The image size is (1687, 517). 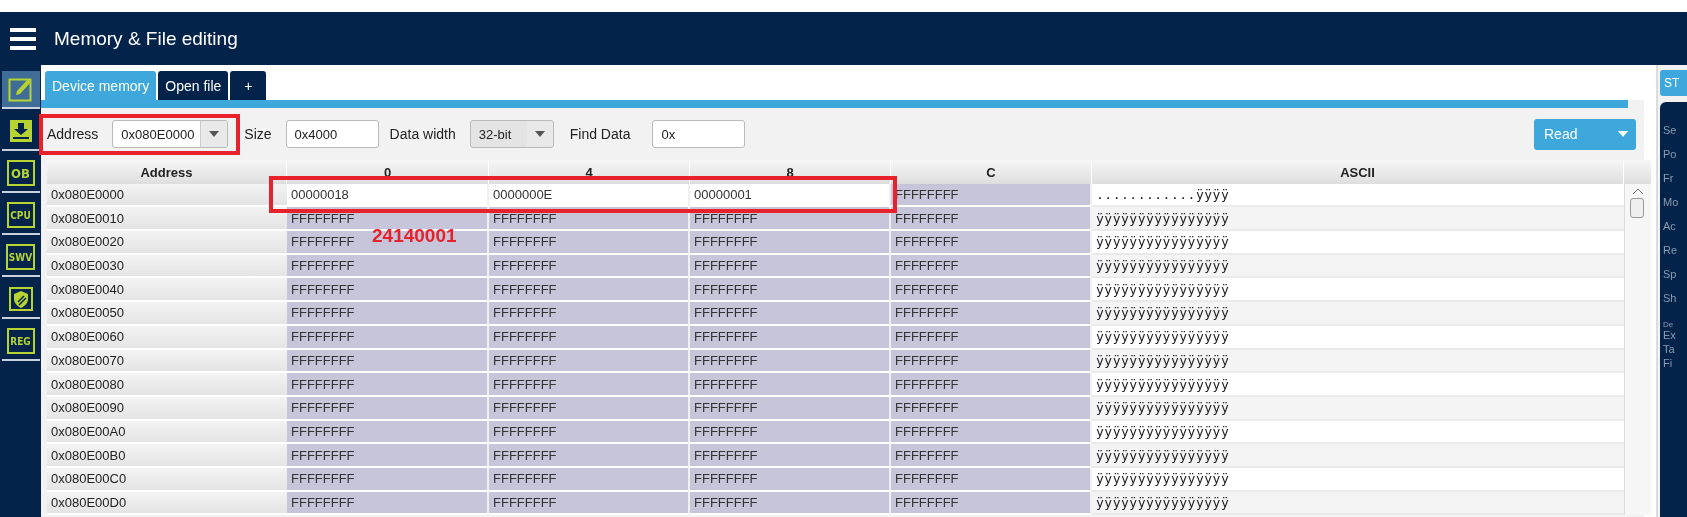 What do you see at coordinates (699, 134) in the screenshot?
I see `find-data-input: 0x` at bounding box center [699, 134].